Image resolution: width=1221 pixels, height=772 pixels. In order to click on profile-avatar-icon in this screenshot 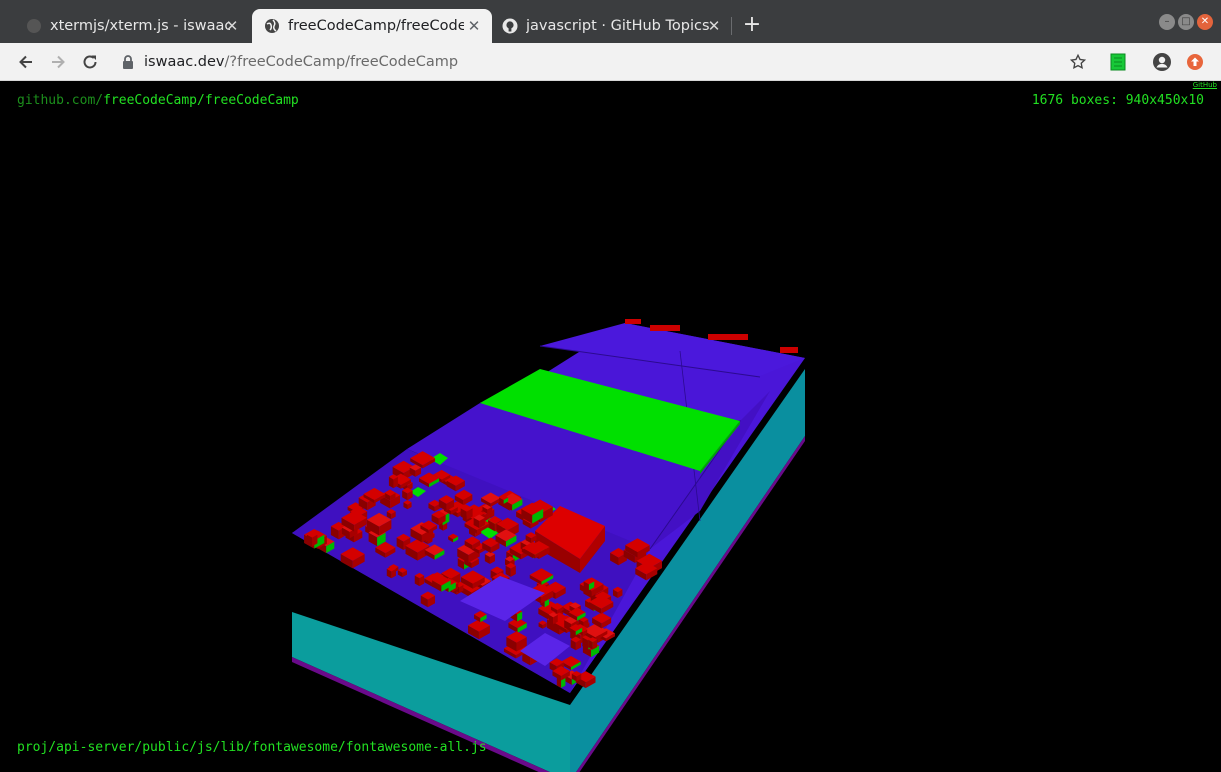, I will do `click(1162, 62)`.